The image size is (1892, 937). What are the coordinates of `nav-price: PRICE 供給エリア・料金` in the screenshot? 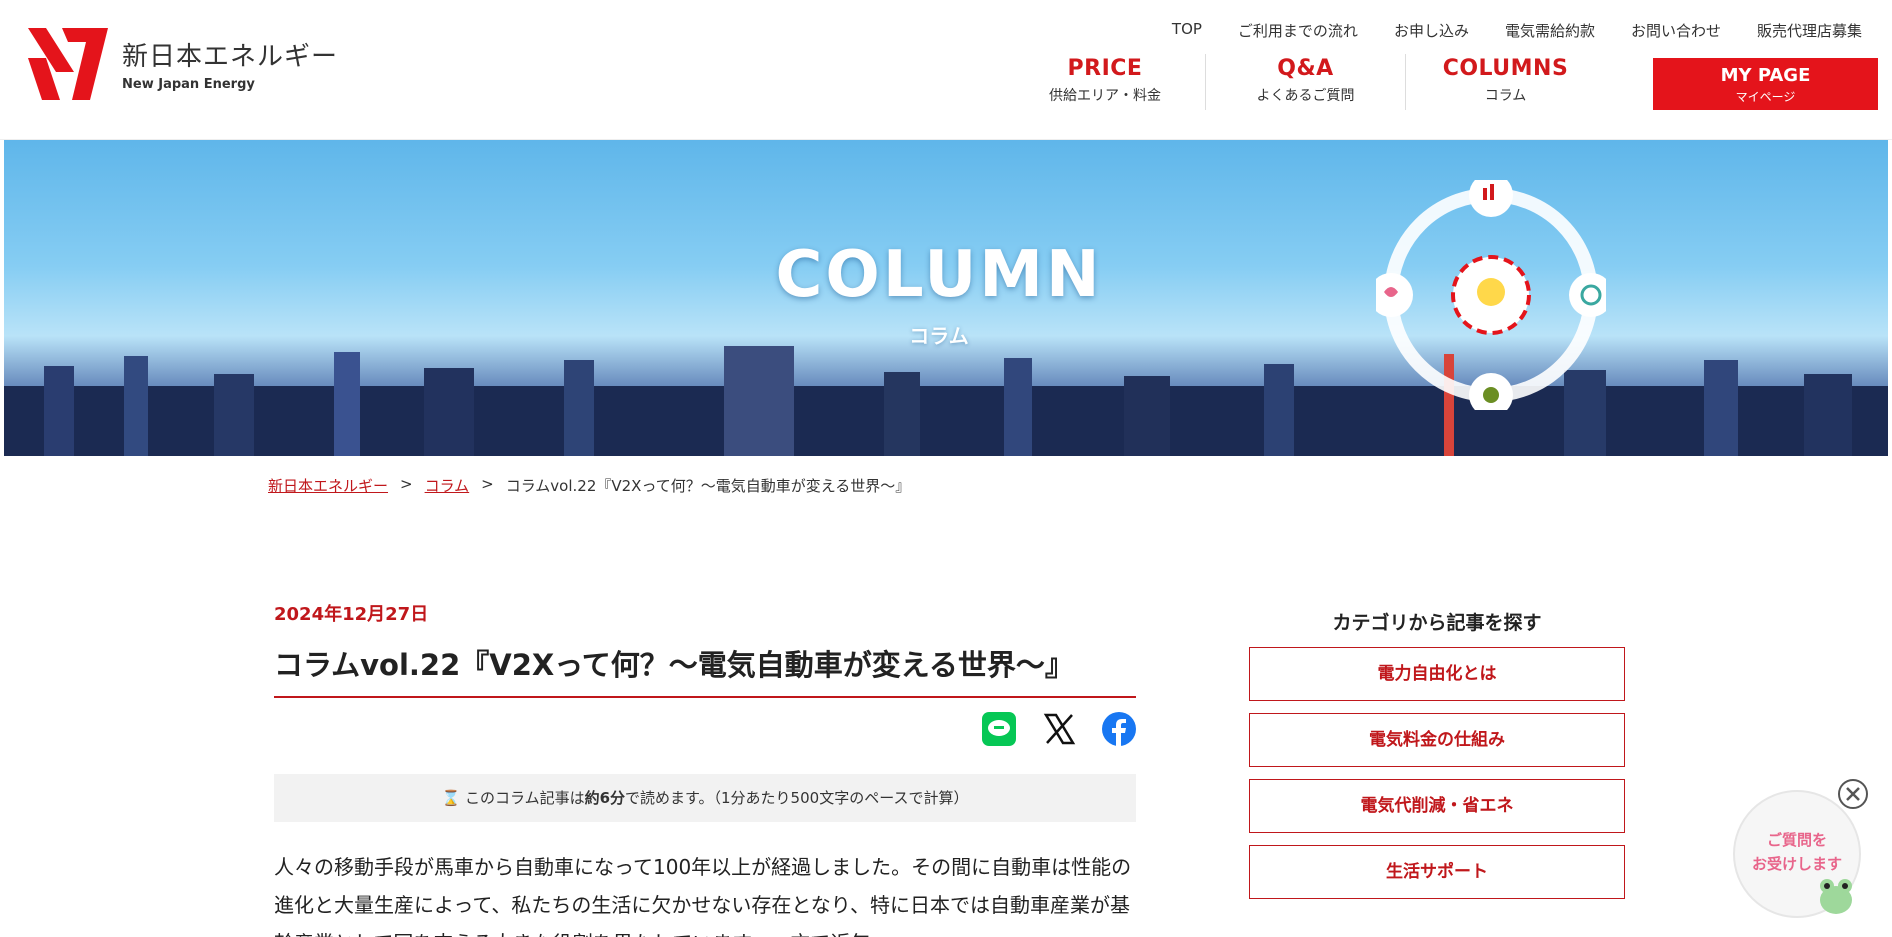 It's located at (1105, 82).